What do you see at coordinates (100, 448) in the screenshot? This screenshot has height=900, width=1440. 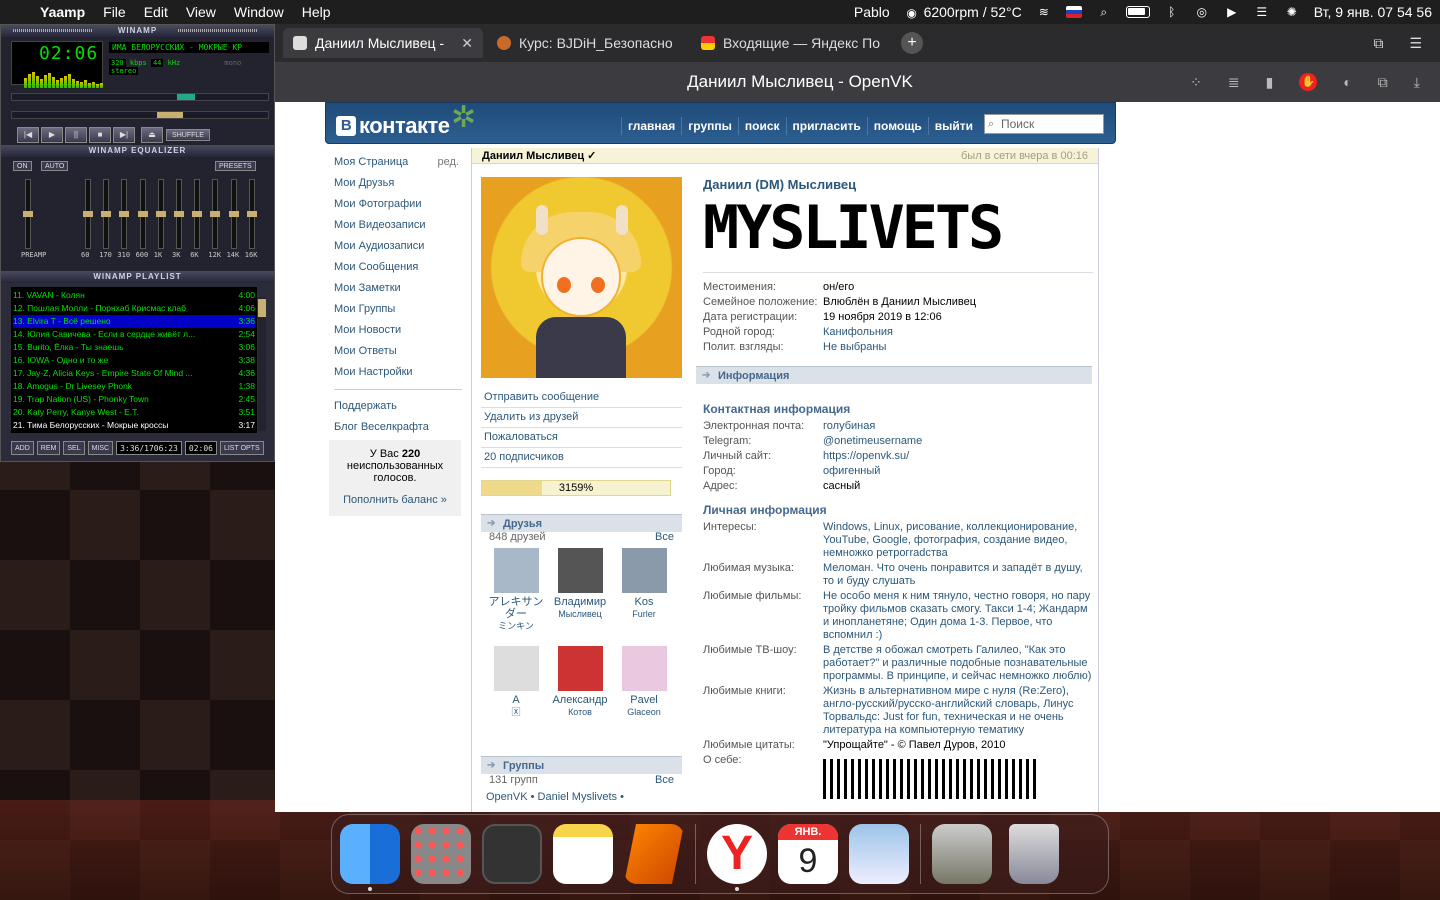 I see `misc-button: MISC` at bounding box center [100, 448].